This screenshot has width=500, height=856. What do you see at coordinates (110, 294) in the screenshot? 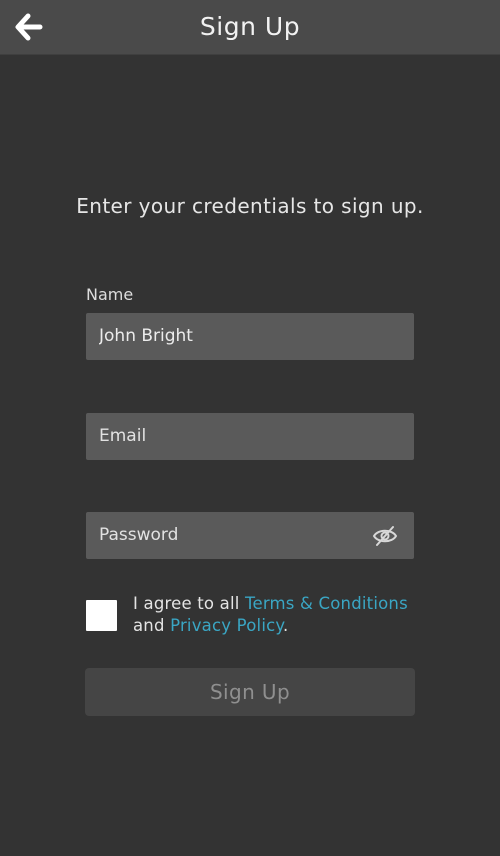
I see `name-label: Name` at bounding box center [110, 294].